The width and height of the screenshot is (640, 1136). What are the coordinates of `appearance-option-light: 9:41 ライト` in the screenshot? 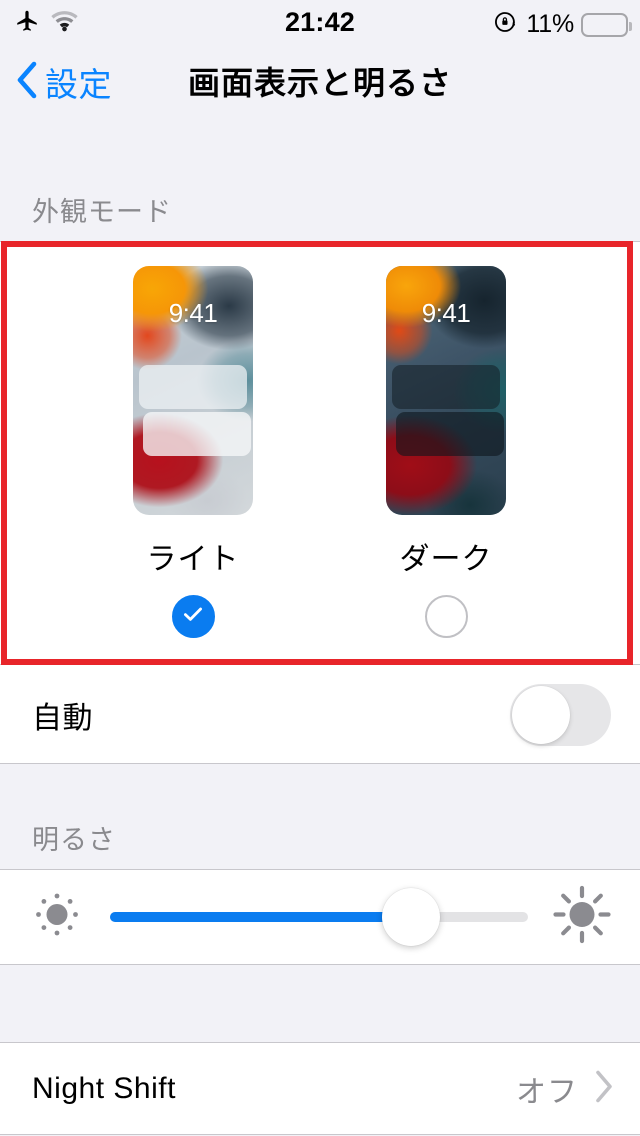 It's located at (193, 439).